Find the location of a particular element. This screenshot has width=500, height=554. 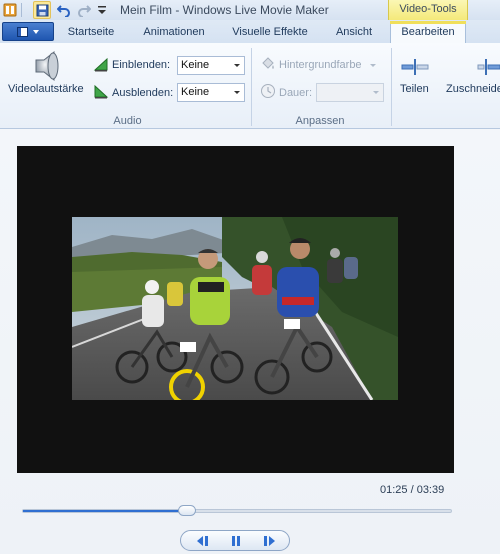

next-frame-icon is located at coordinates (269, 541).